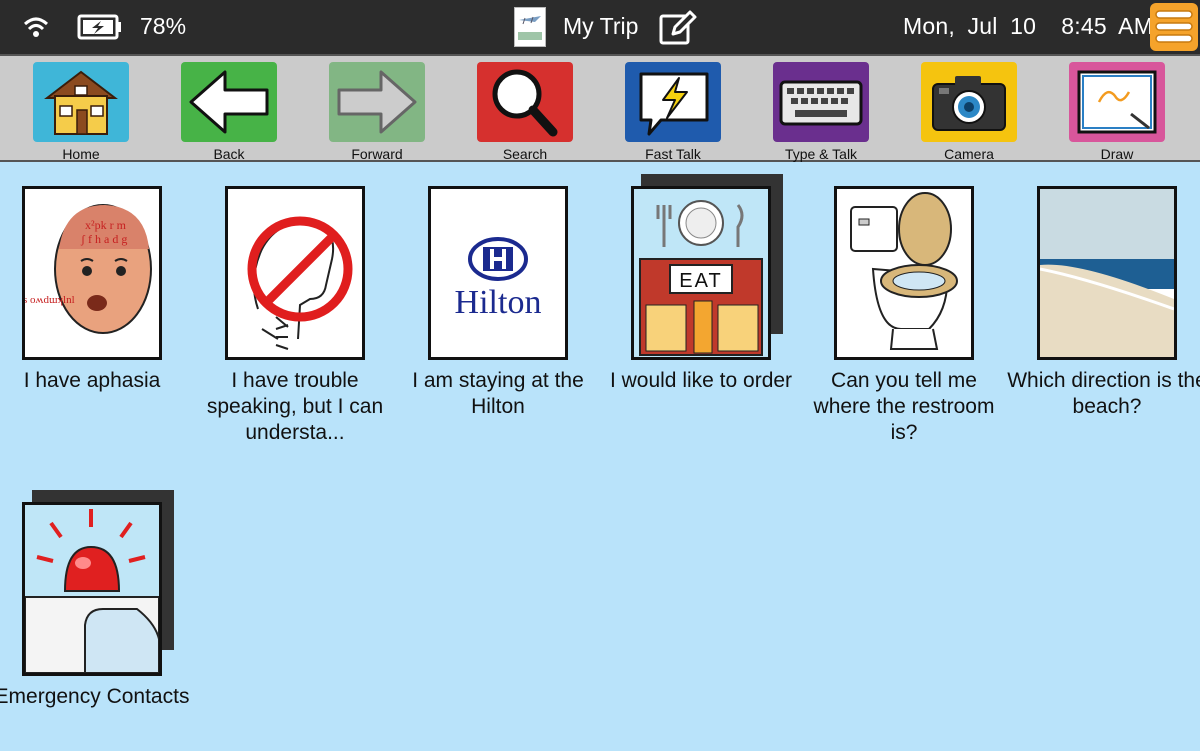  Describe the element at coordinates (92, 589) in the screenshot. I see `emergency-siren-icon` at that location.